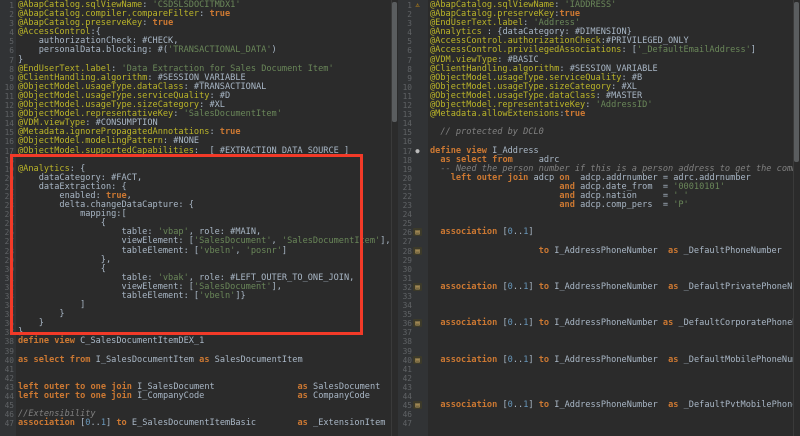  Describe the element at coordinates (599, 305) in the screenshot. I see `right-code-line: 34` at that location.